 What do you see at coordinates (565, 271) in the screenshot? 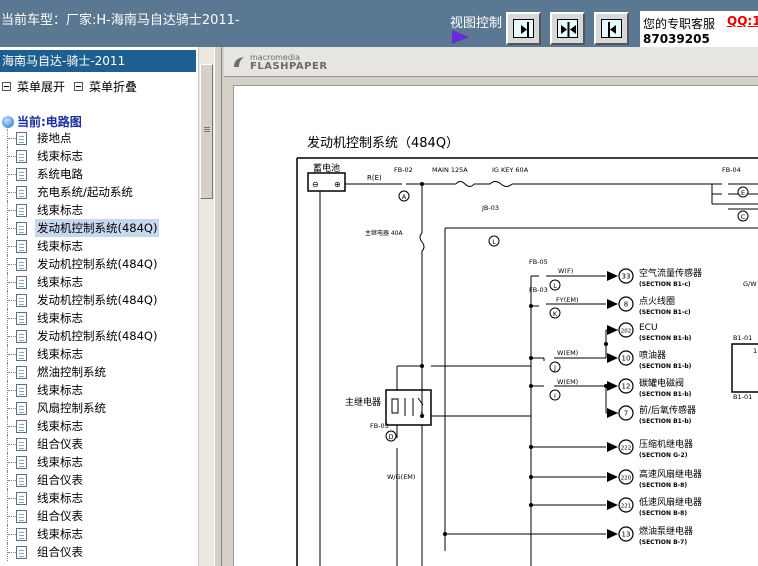
I see `wire-wf-label: W(F)` at bounding box center [565, 271].